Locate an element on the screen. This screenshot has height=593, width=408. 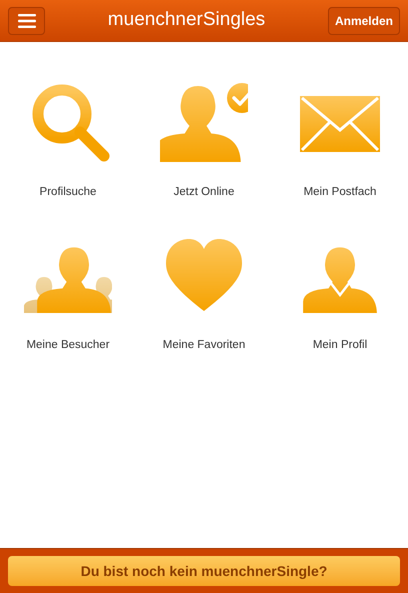
tile-link: Profilsuche is located at coordinates (68, 193).